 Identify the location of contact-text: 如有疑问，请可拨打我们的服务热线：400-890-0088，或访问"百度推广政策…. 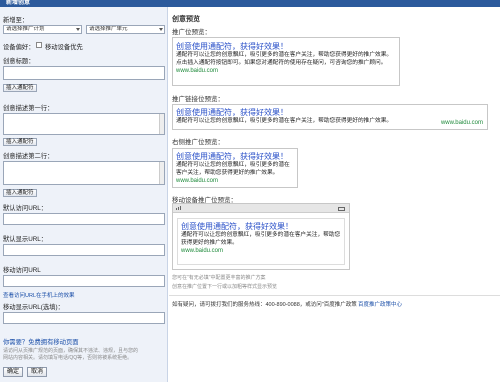
(274, 305).